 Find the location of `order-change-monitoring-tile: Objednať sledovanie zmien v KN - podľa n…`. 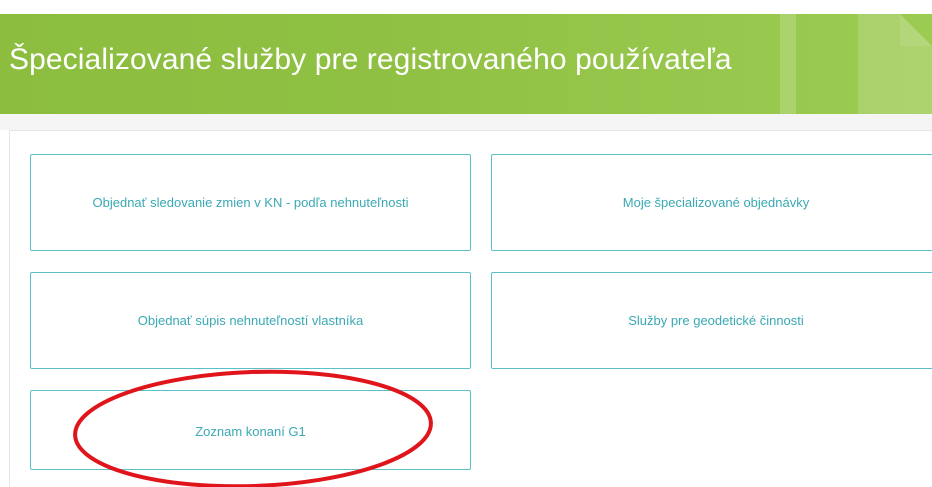

order-change-monitoring-tile: Objednať sledovanie zmien v KN - podľa n… is located at coordinates (250, 202).